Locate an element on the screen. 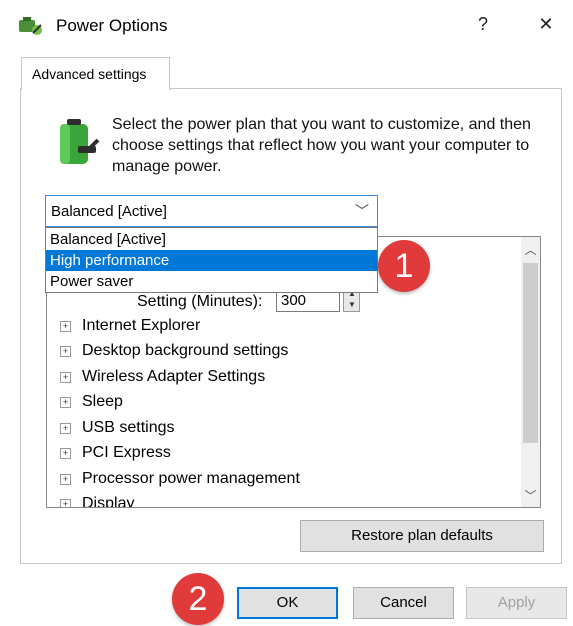 This screenshot has height=626, width=573. step-marker-1: 1 is located at coordinates (404, 266).